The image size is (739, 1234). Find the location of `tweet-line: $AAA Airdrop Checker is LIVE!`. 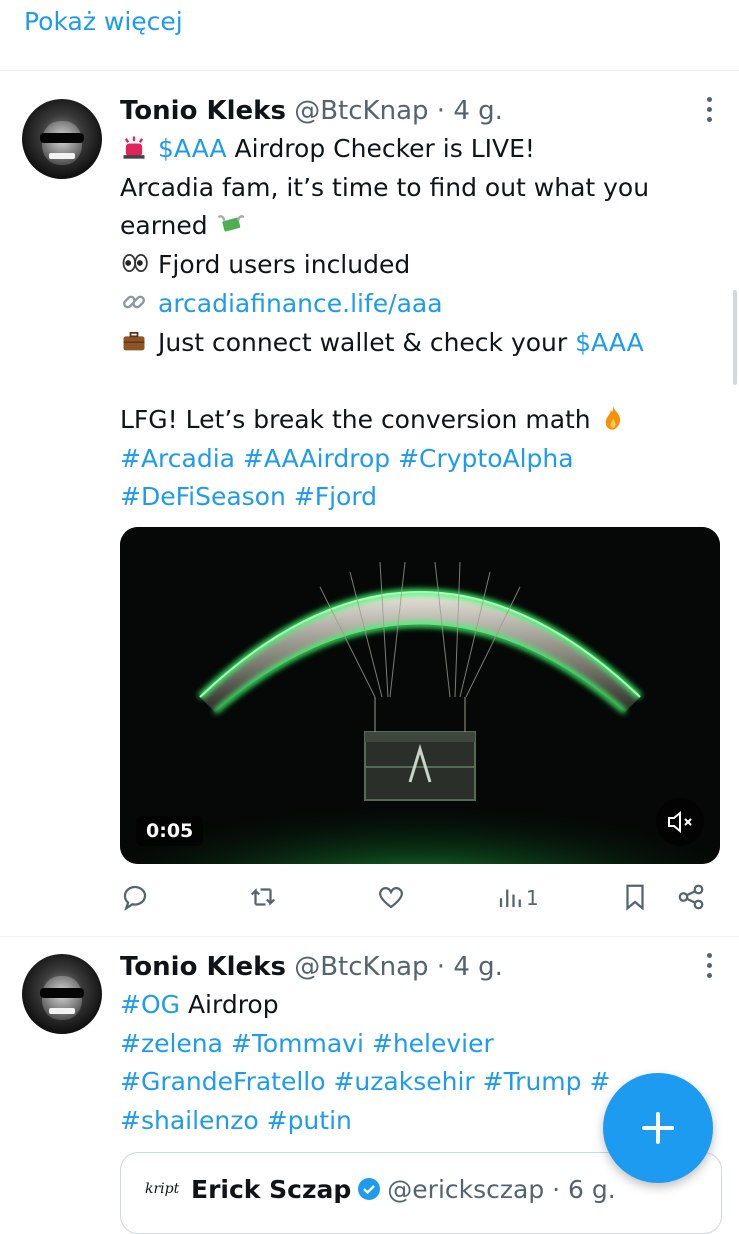

tweet-line: $AAA Airdrop Checker is LIVE! is located at coordinates (420, 149).